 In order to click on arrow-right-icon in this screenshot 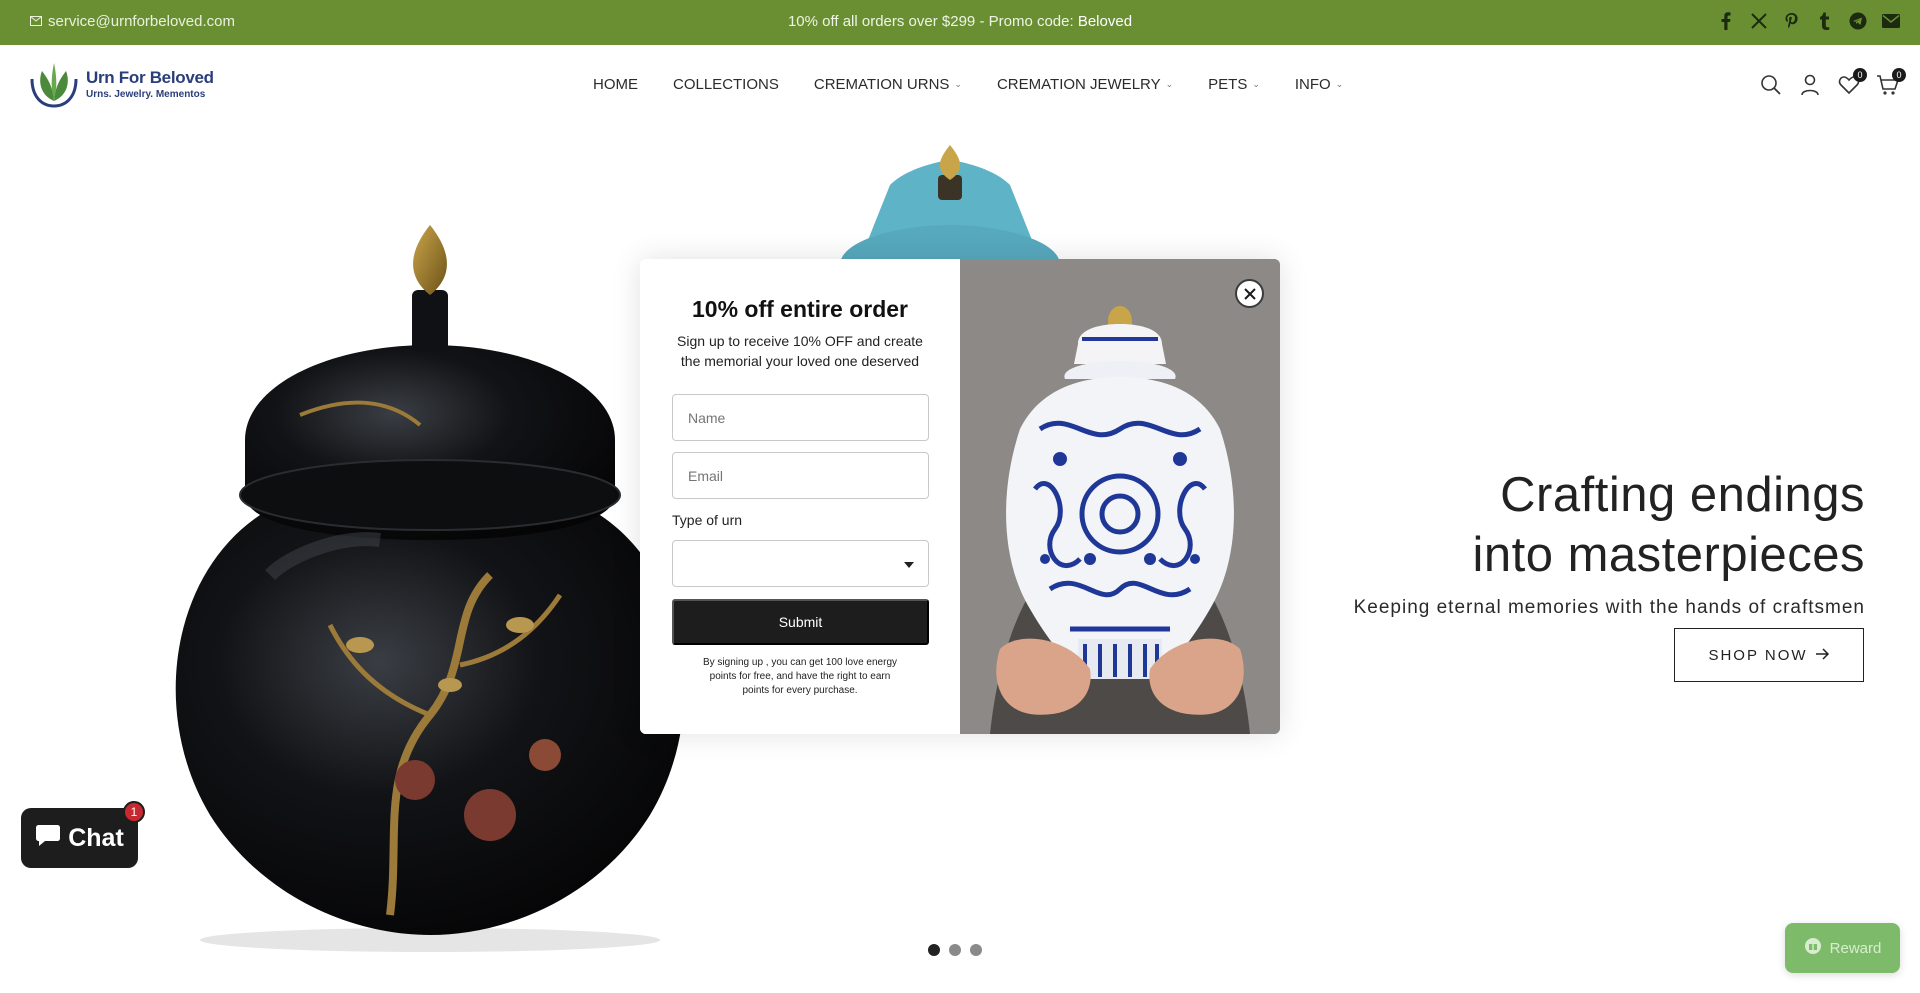, I will do `click(1822, 655)`.